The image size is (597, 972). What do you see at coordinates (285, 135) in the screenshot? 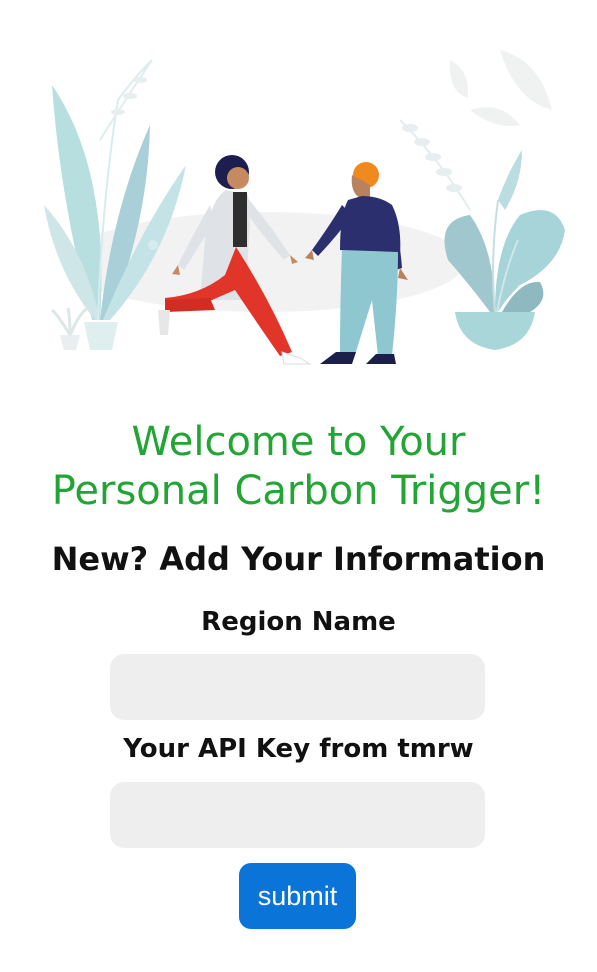
I see `fern-sprig-icon` at bounding box center [285, 135].